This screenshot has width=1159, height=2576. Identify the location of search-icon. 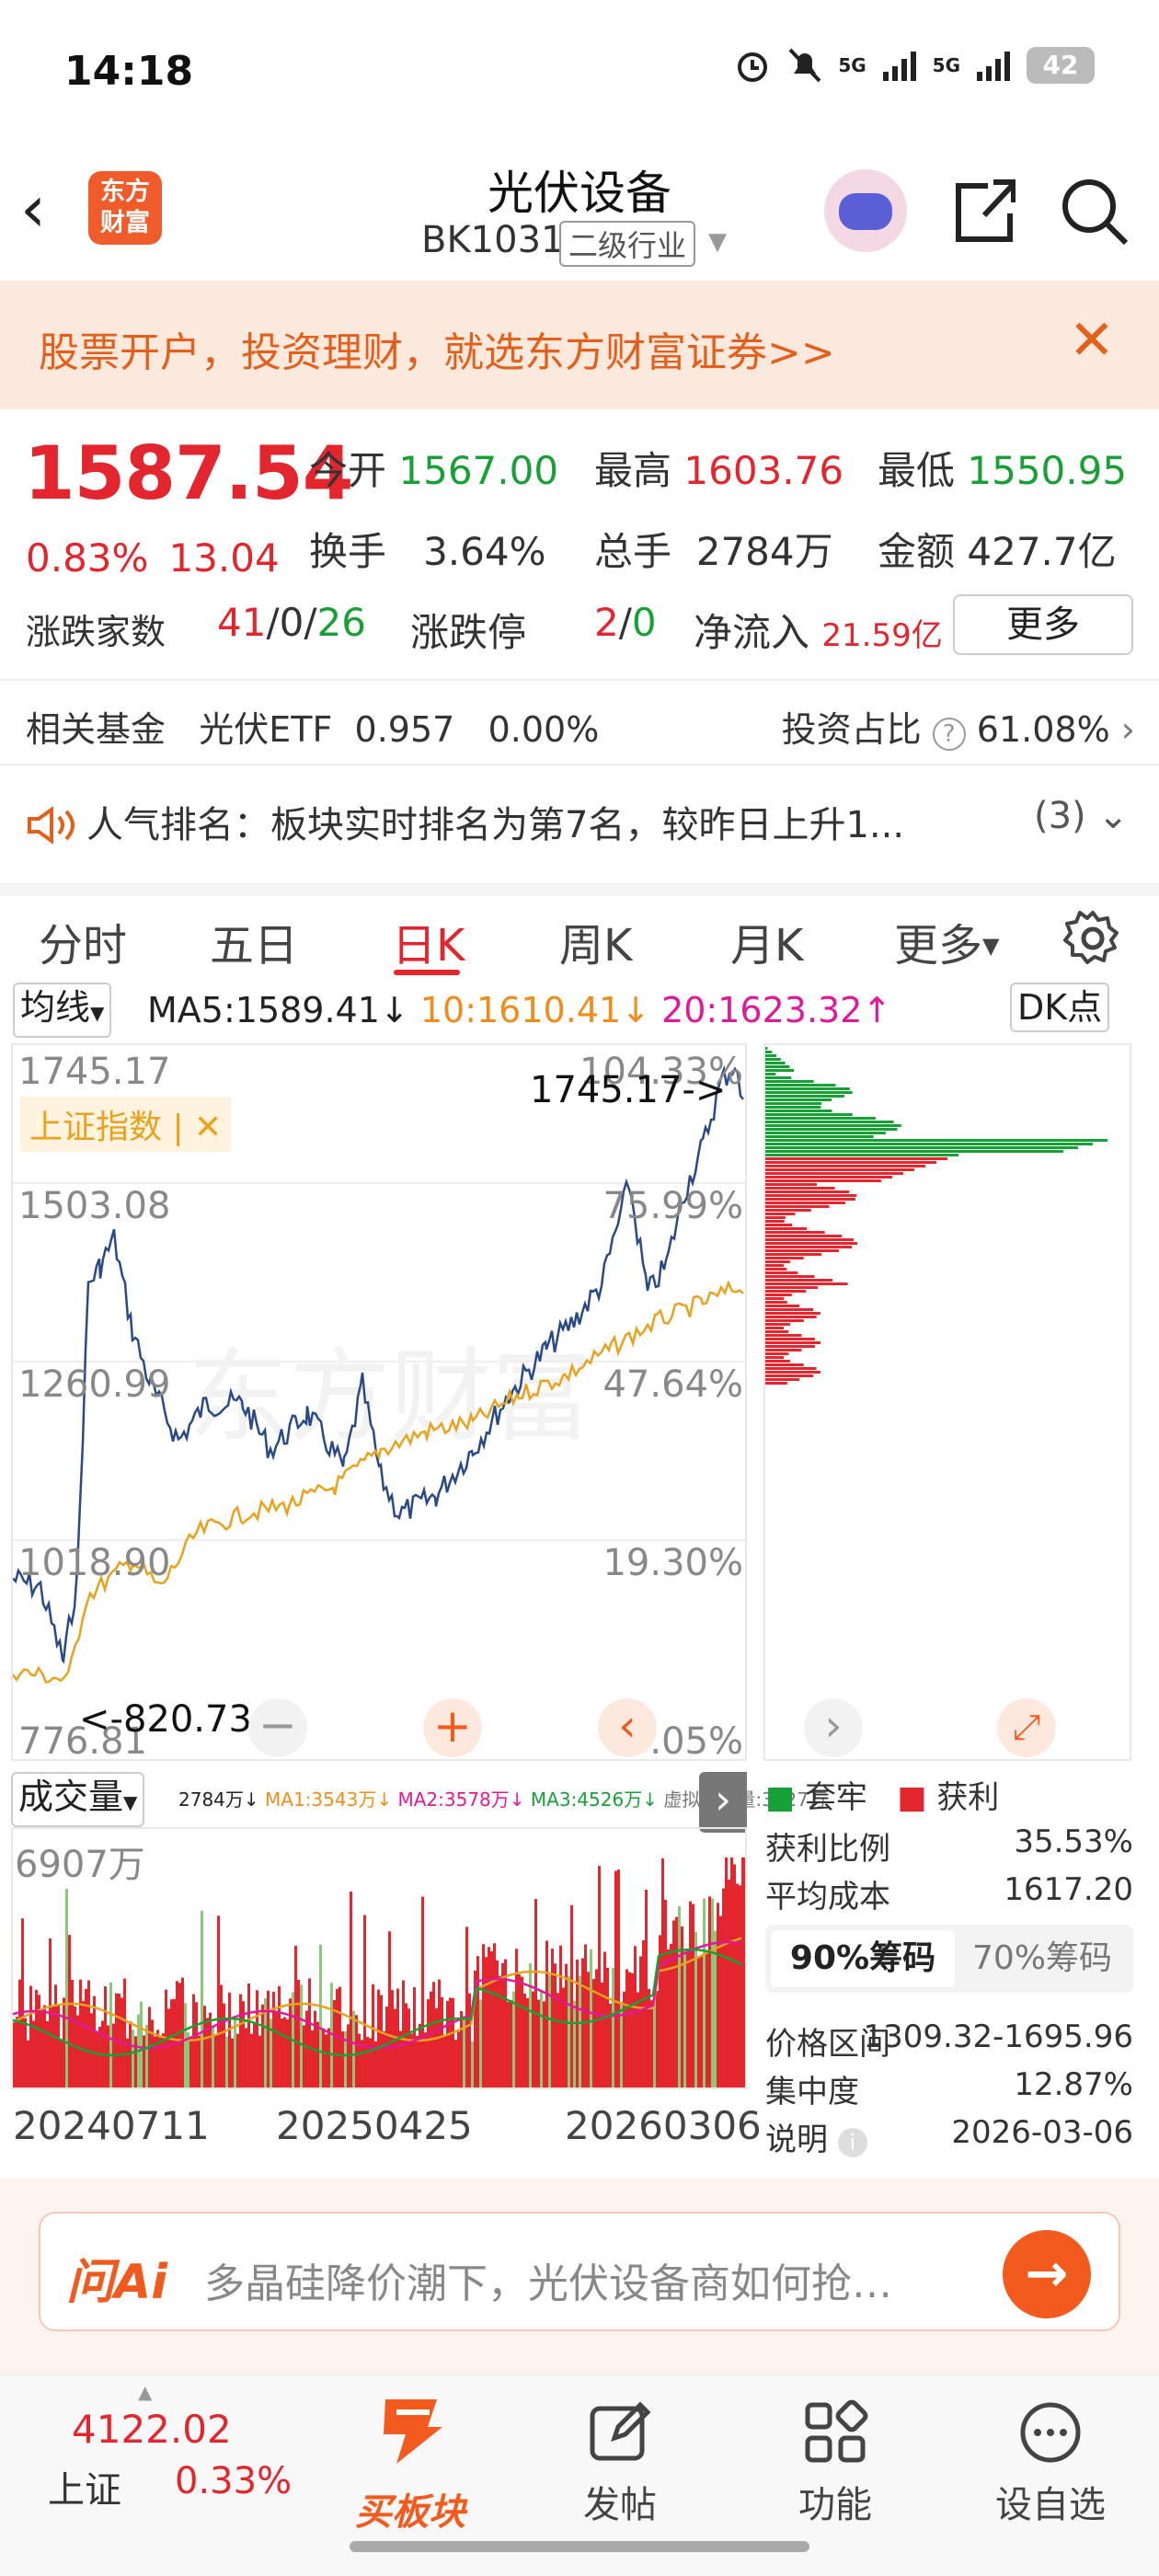
(1094, 210).